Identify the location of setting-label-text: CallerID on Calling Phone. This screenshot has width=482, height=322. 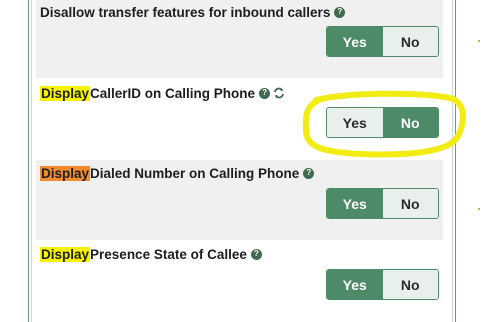
(173, 93).